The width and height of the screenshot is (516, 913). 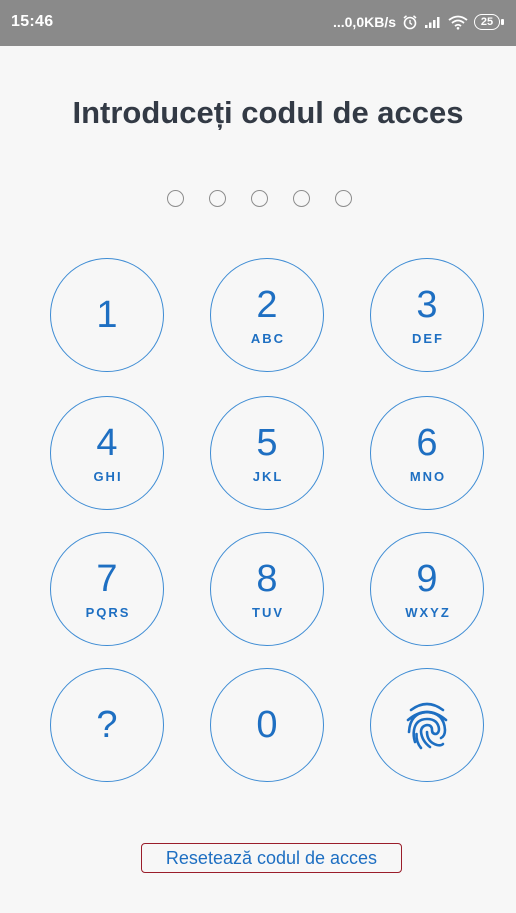 I want to click on key-digit: ?, so click(x=107, y=725).